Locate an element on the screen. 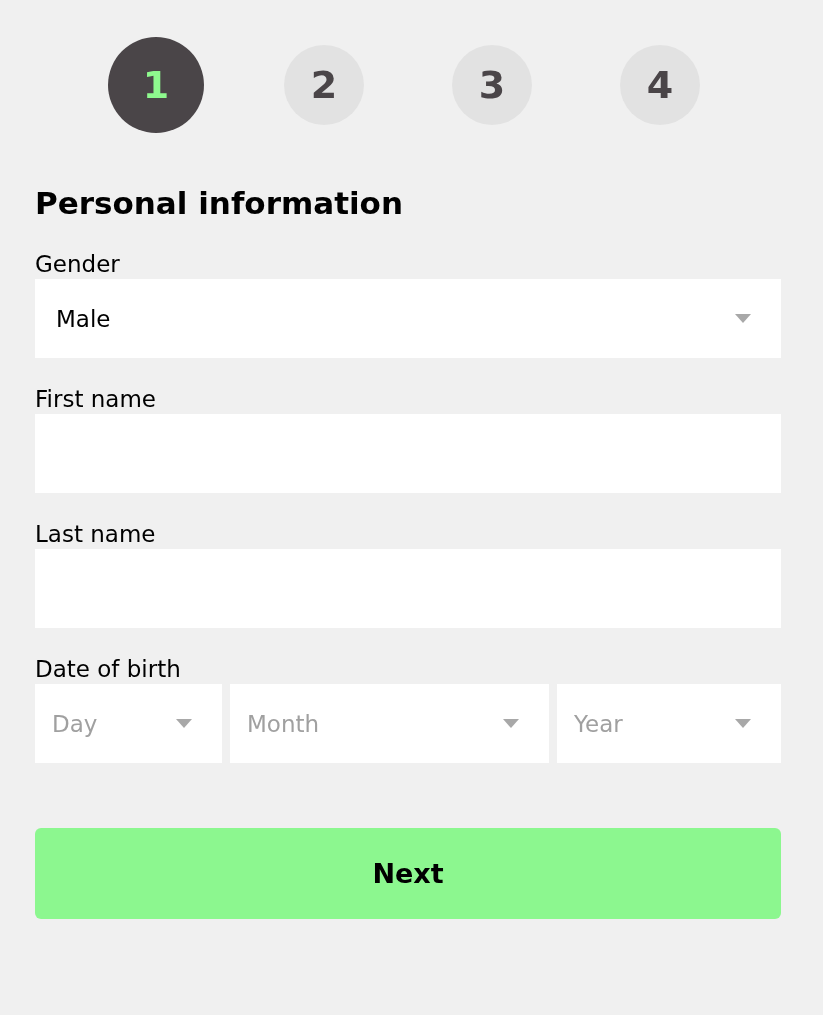 This screenshot has height=1015, width=823. step-indicator: 1 is located at coordinates (156, 85).